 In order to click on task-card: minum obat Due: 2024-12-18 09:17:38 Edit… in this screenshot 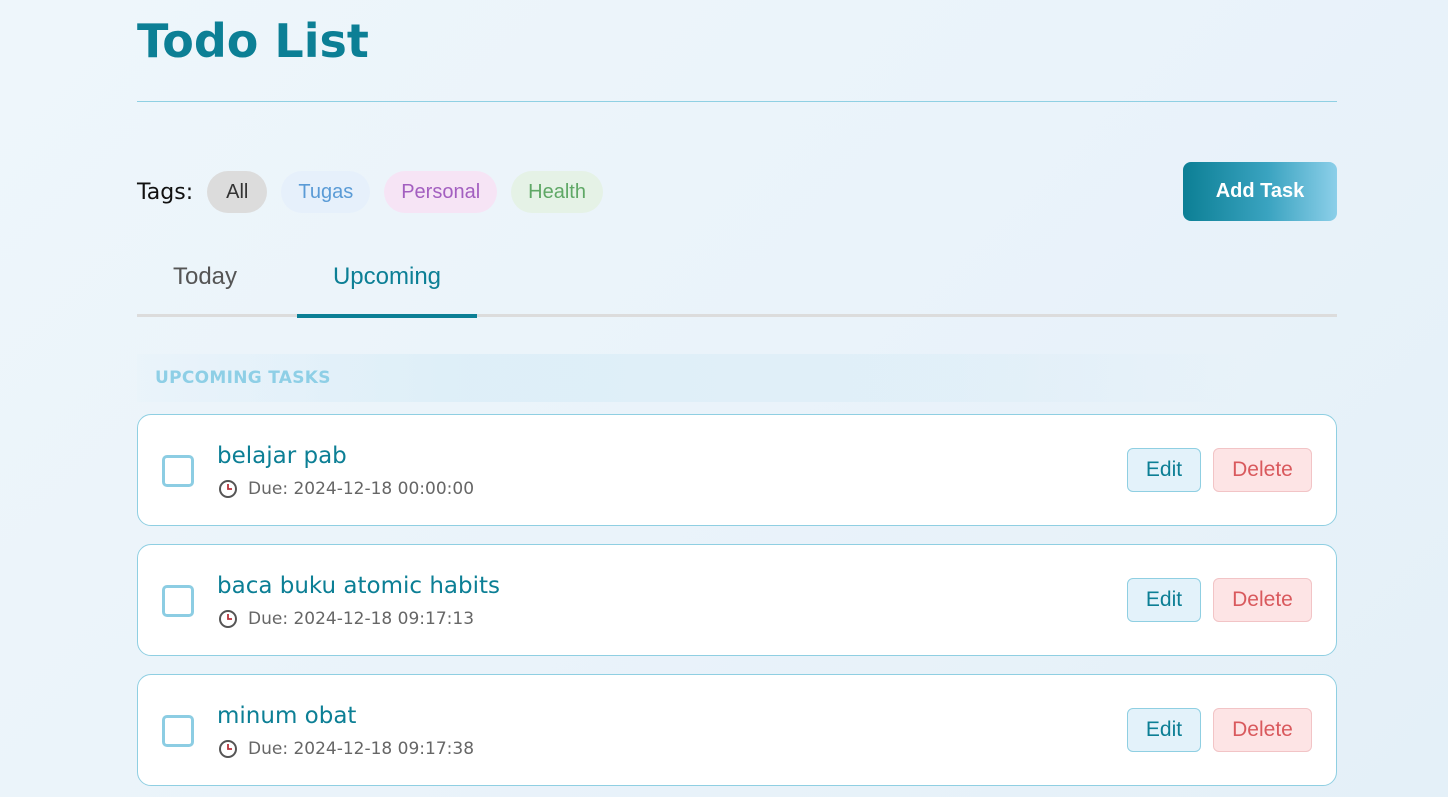, I will do `click(737, 730)`.